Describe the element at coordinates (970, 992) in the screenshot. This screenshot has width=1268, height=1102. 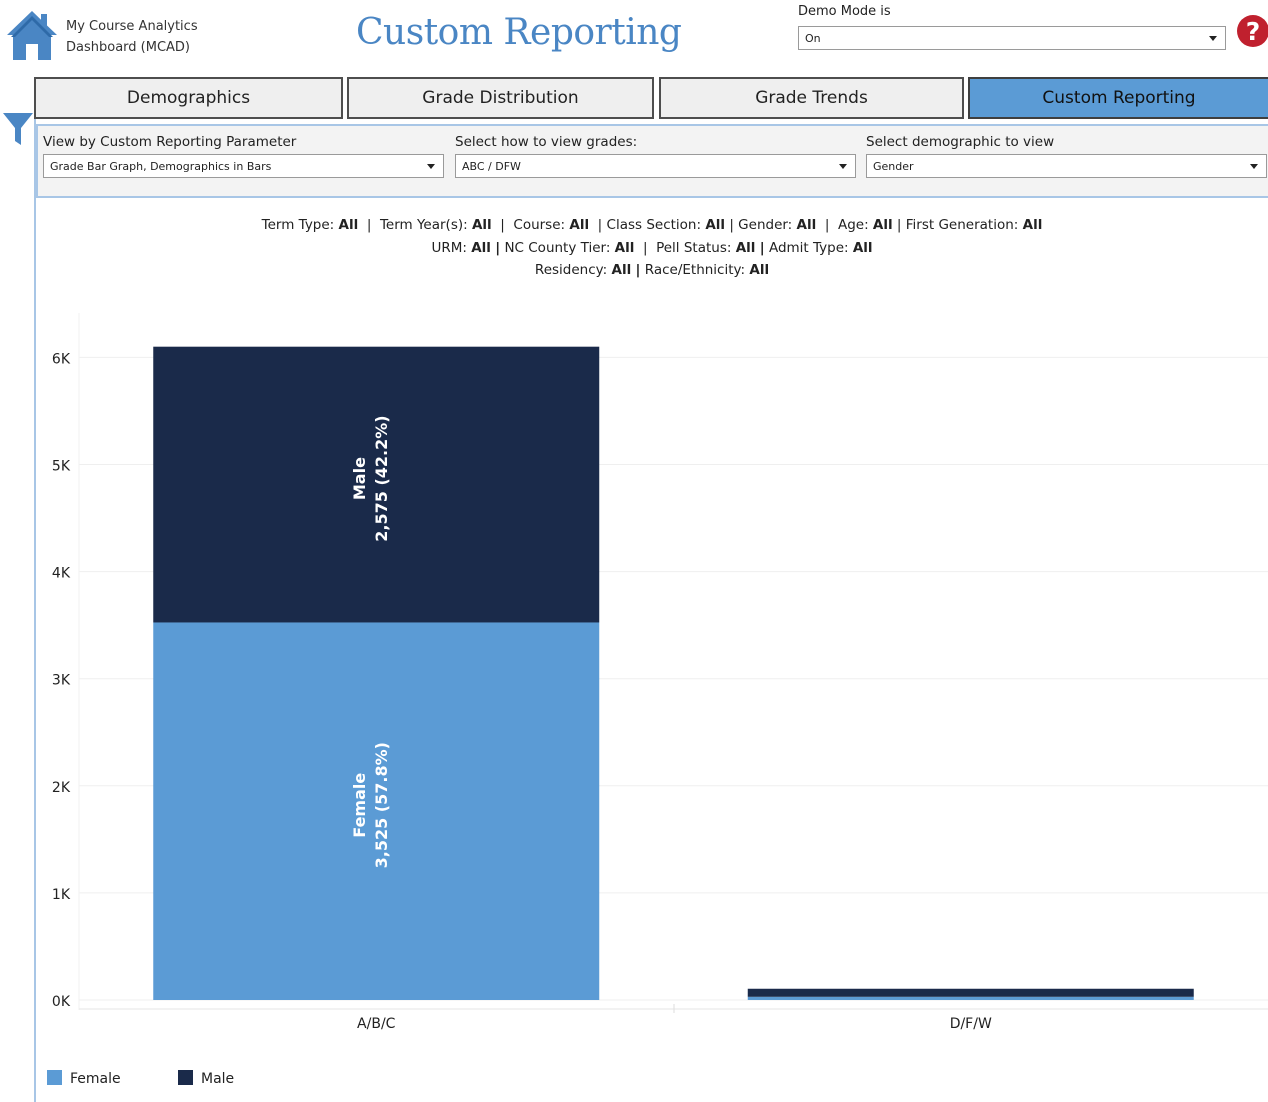
I see `bar-segment-male` at that location.